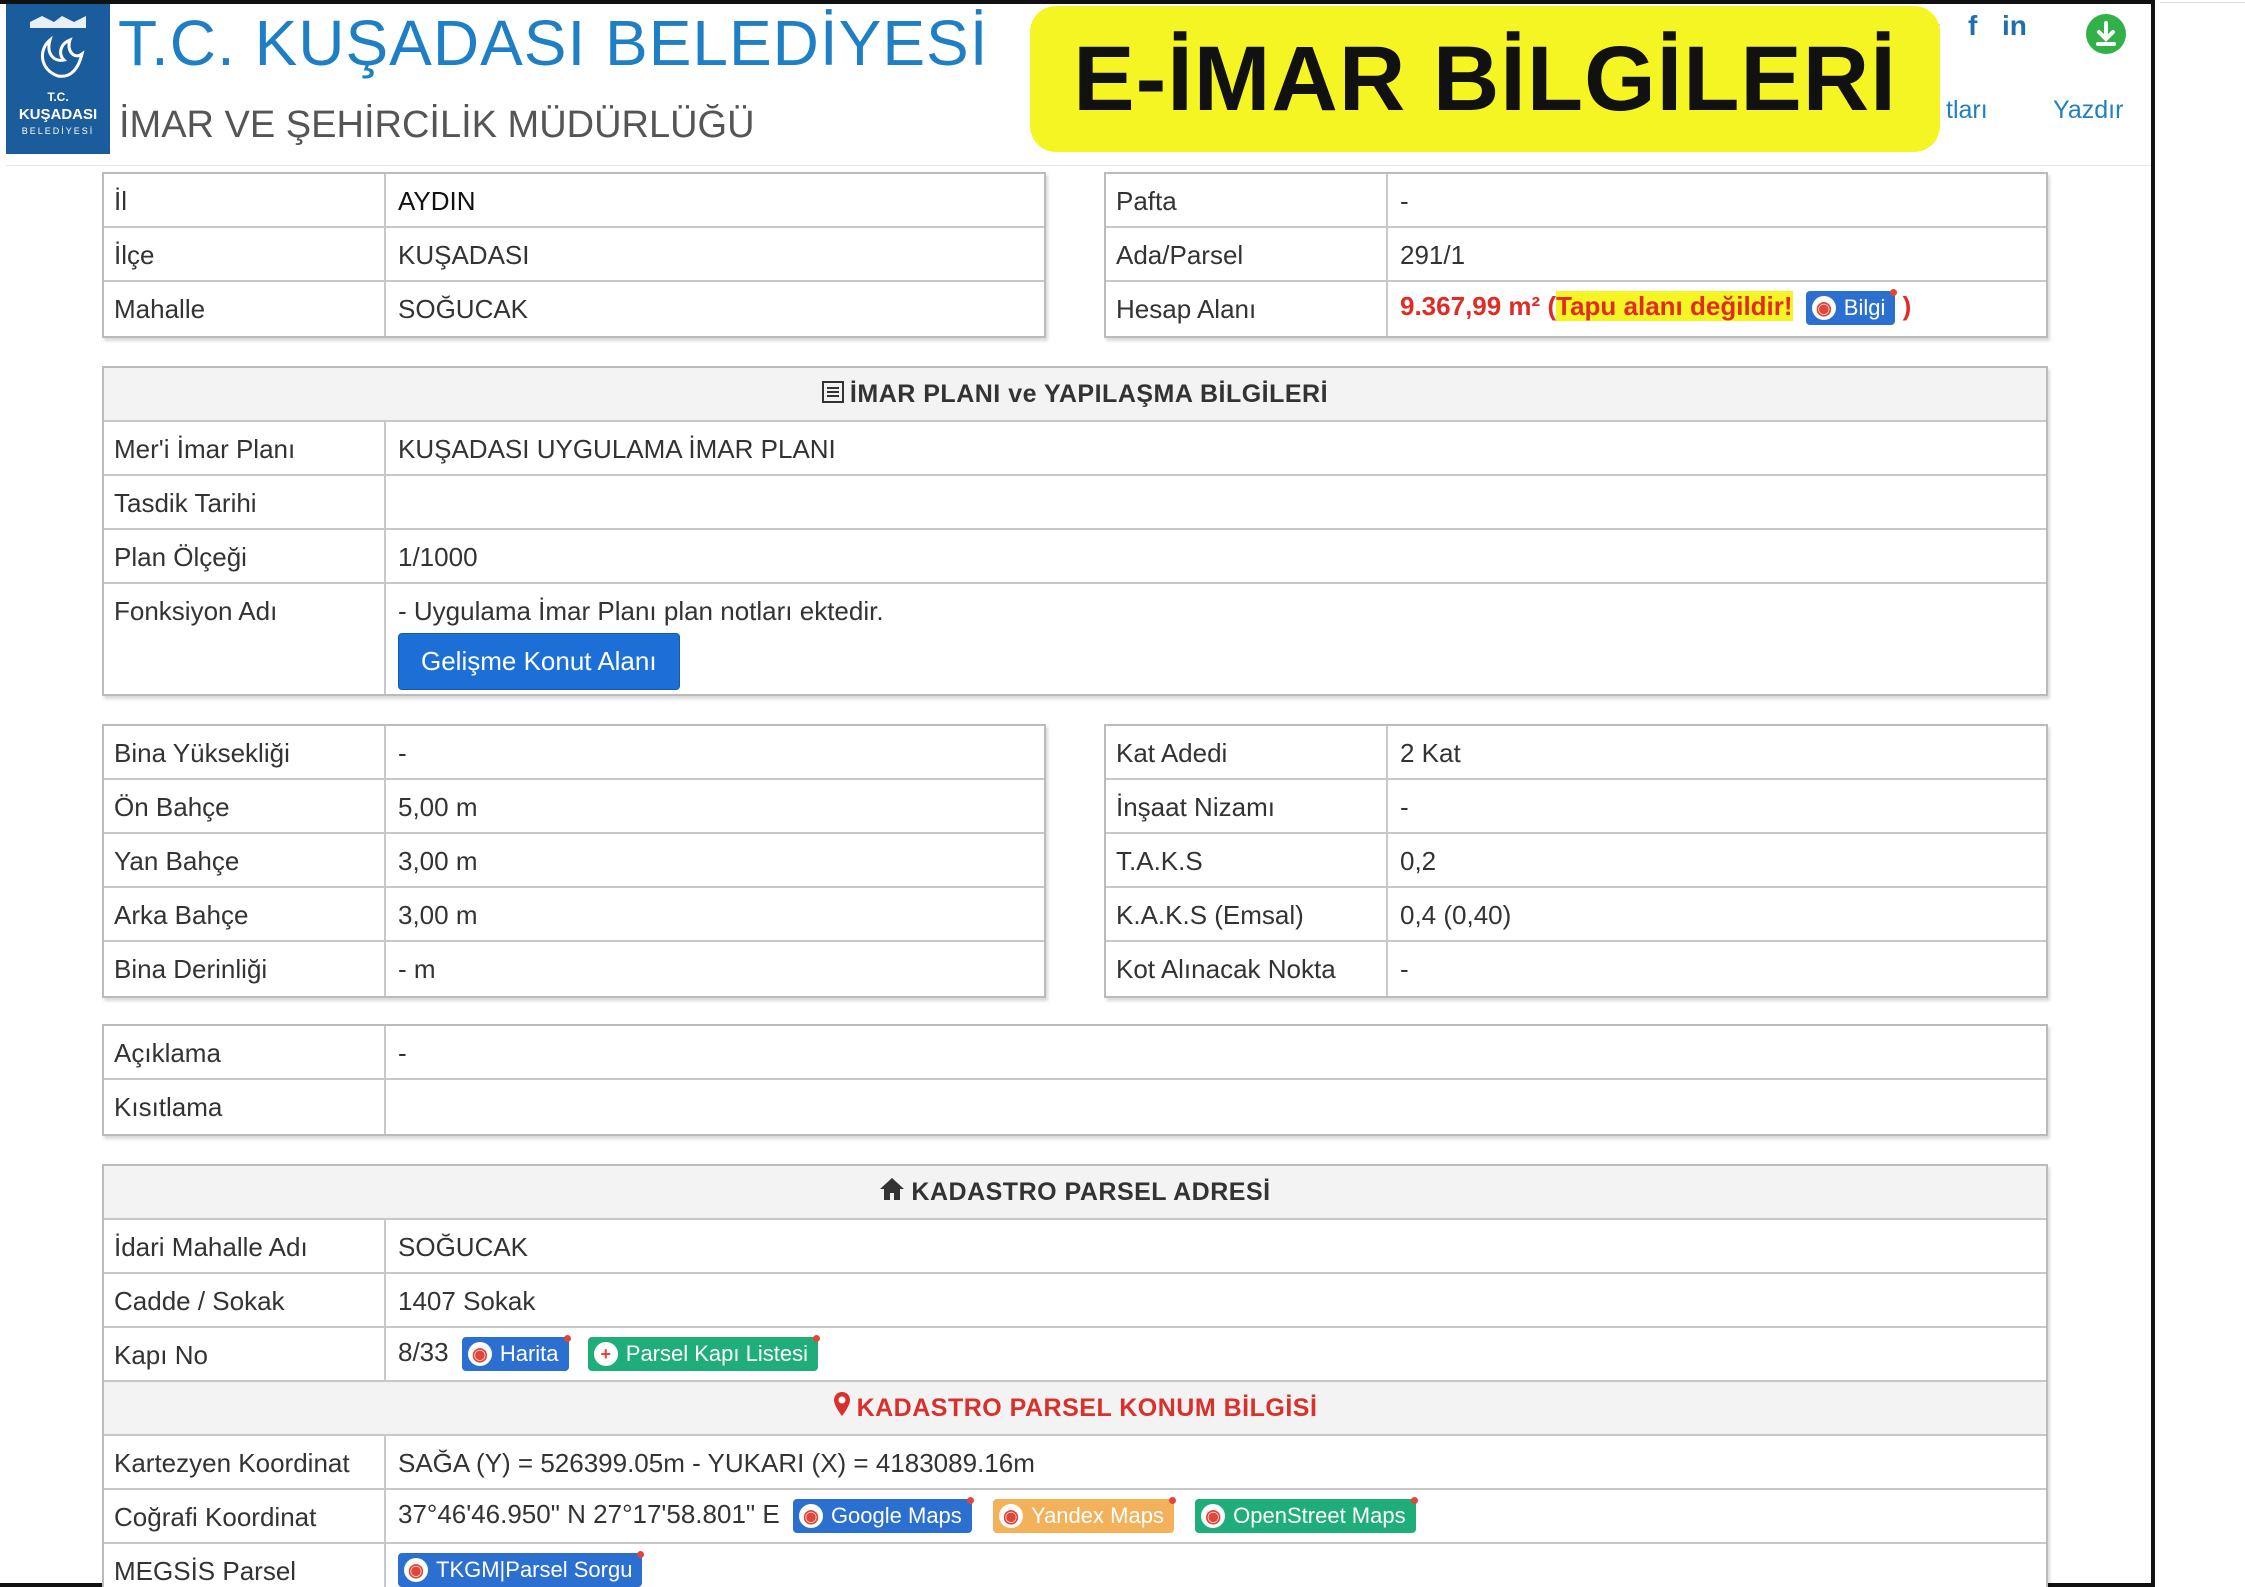 Image resolution: width=2245 pixels, height=1587 pixels. I want to click on logo-line1: T.C., so click(58, 97).